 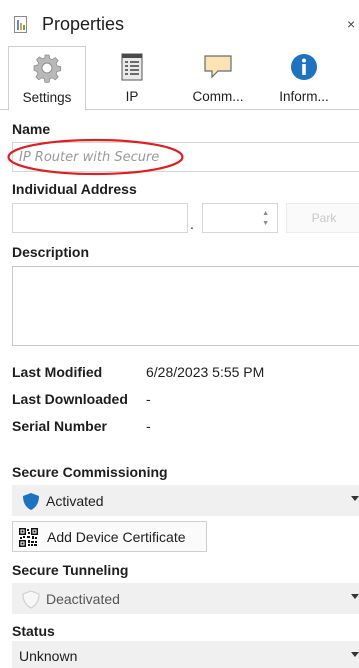 I want to click on secure-commissioning-dropdown: Activated, so click(x=185, y=500).